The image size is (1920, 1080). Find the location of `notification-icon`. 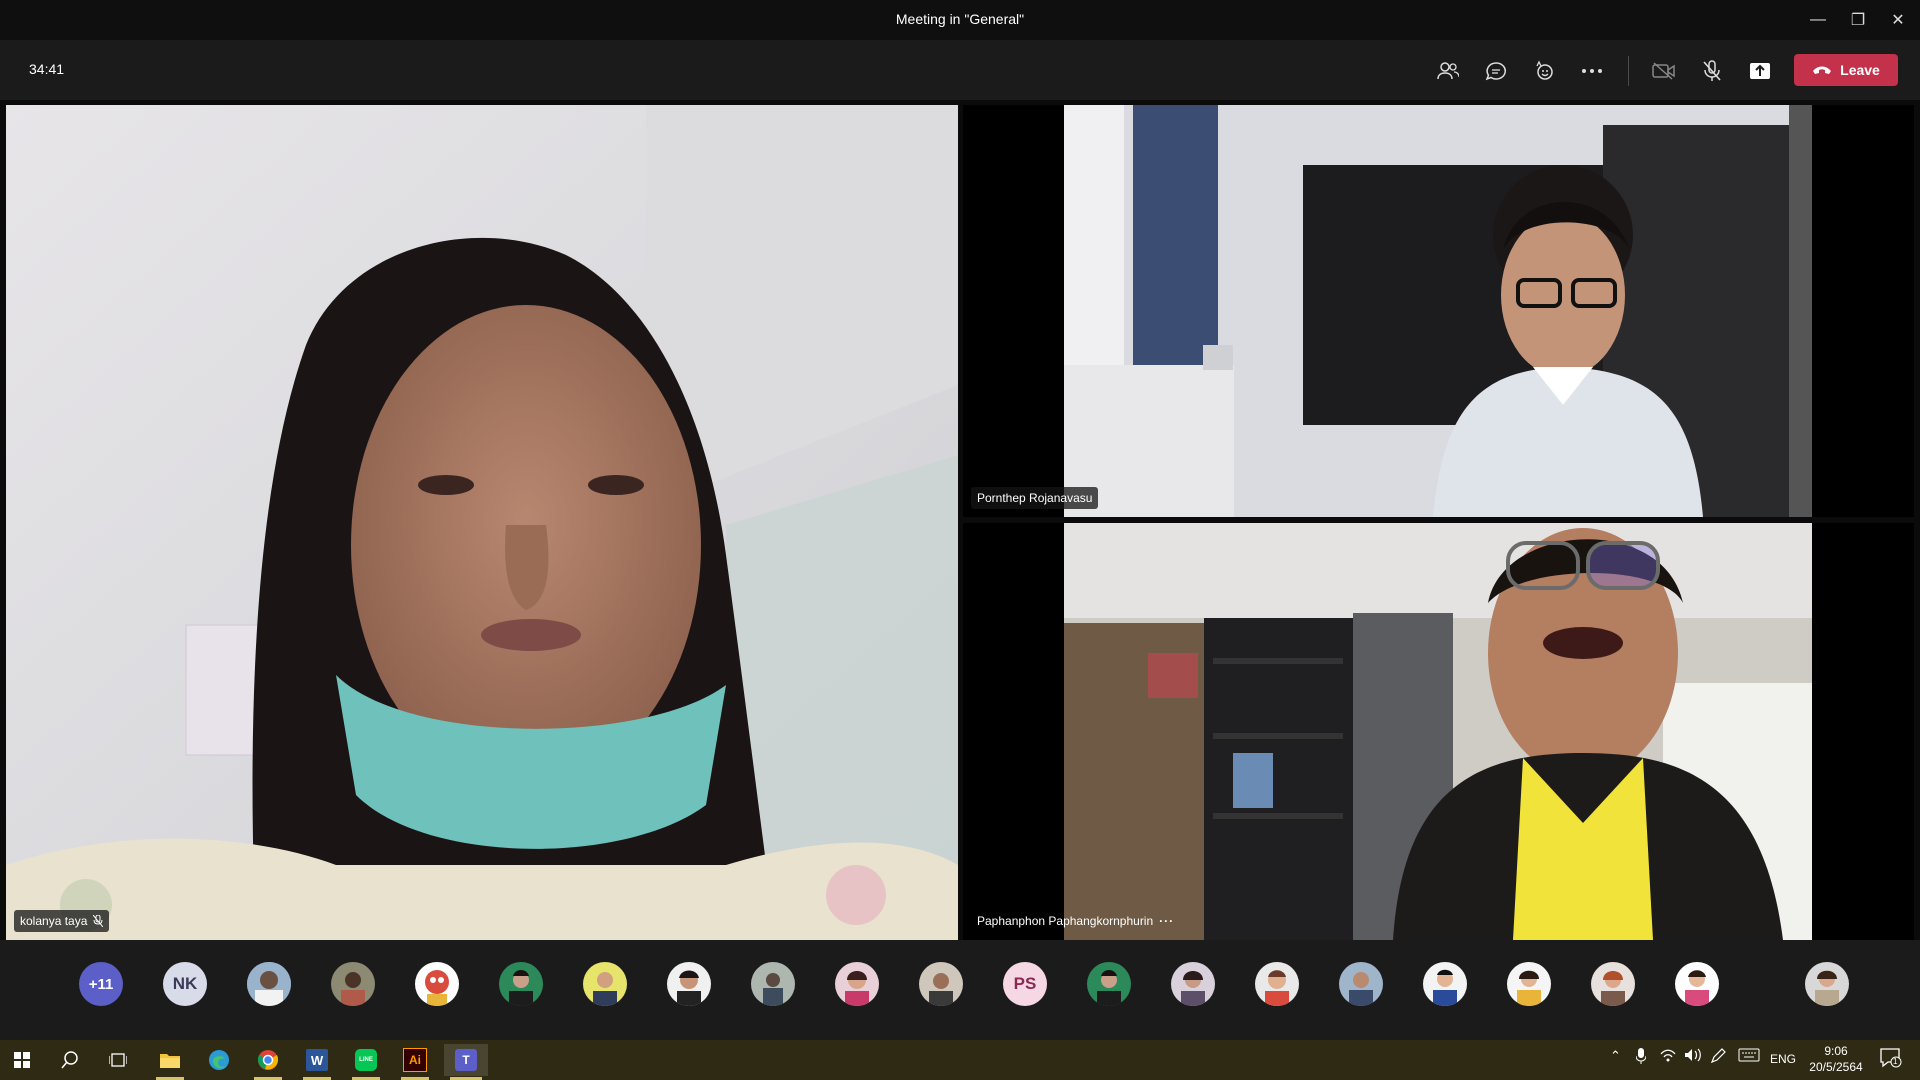

notification-icon is located at coordinates (1891, 1058).